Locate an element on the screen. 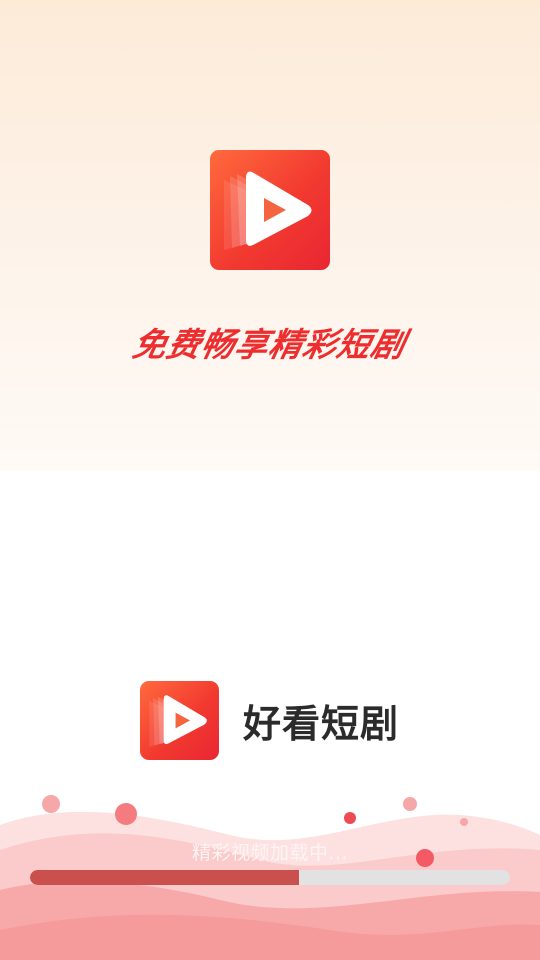  slogan-text: 免费畅享精彩短剧 is located at coordinates (269, 344).